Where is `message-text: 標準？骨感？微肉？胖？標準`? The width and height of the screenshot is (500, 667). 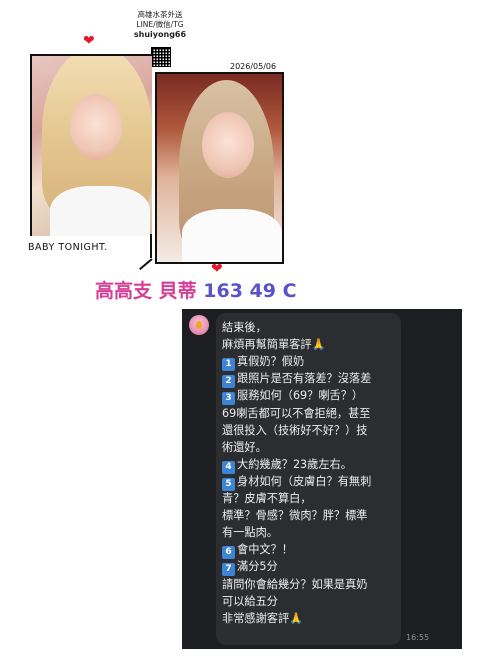 message-text: 標準？骨感？微肉？胖？標準 is located at coordinates (295, 516).